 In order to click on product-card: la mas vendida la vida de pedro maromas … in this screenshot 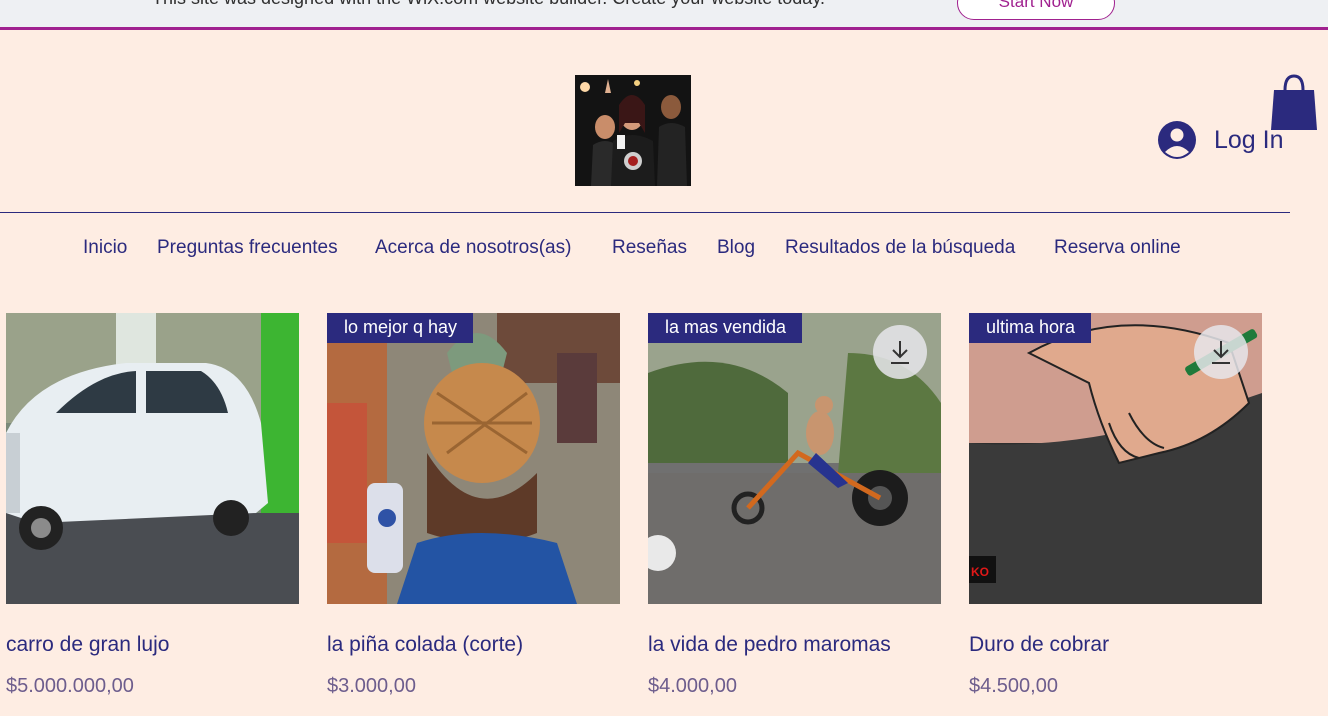, I will do `click(794, 505)`.